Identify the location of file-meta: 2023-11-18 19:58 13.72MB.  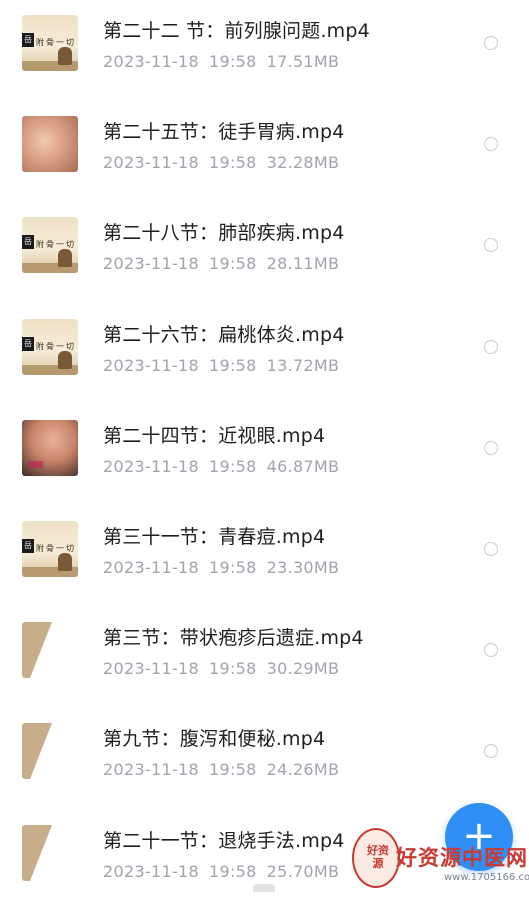
(226, 365).